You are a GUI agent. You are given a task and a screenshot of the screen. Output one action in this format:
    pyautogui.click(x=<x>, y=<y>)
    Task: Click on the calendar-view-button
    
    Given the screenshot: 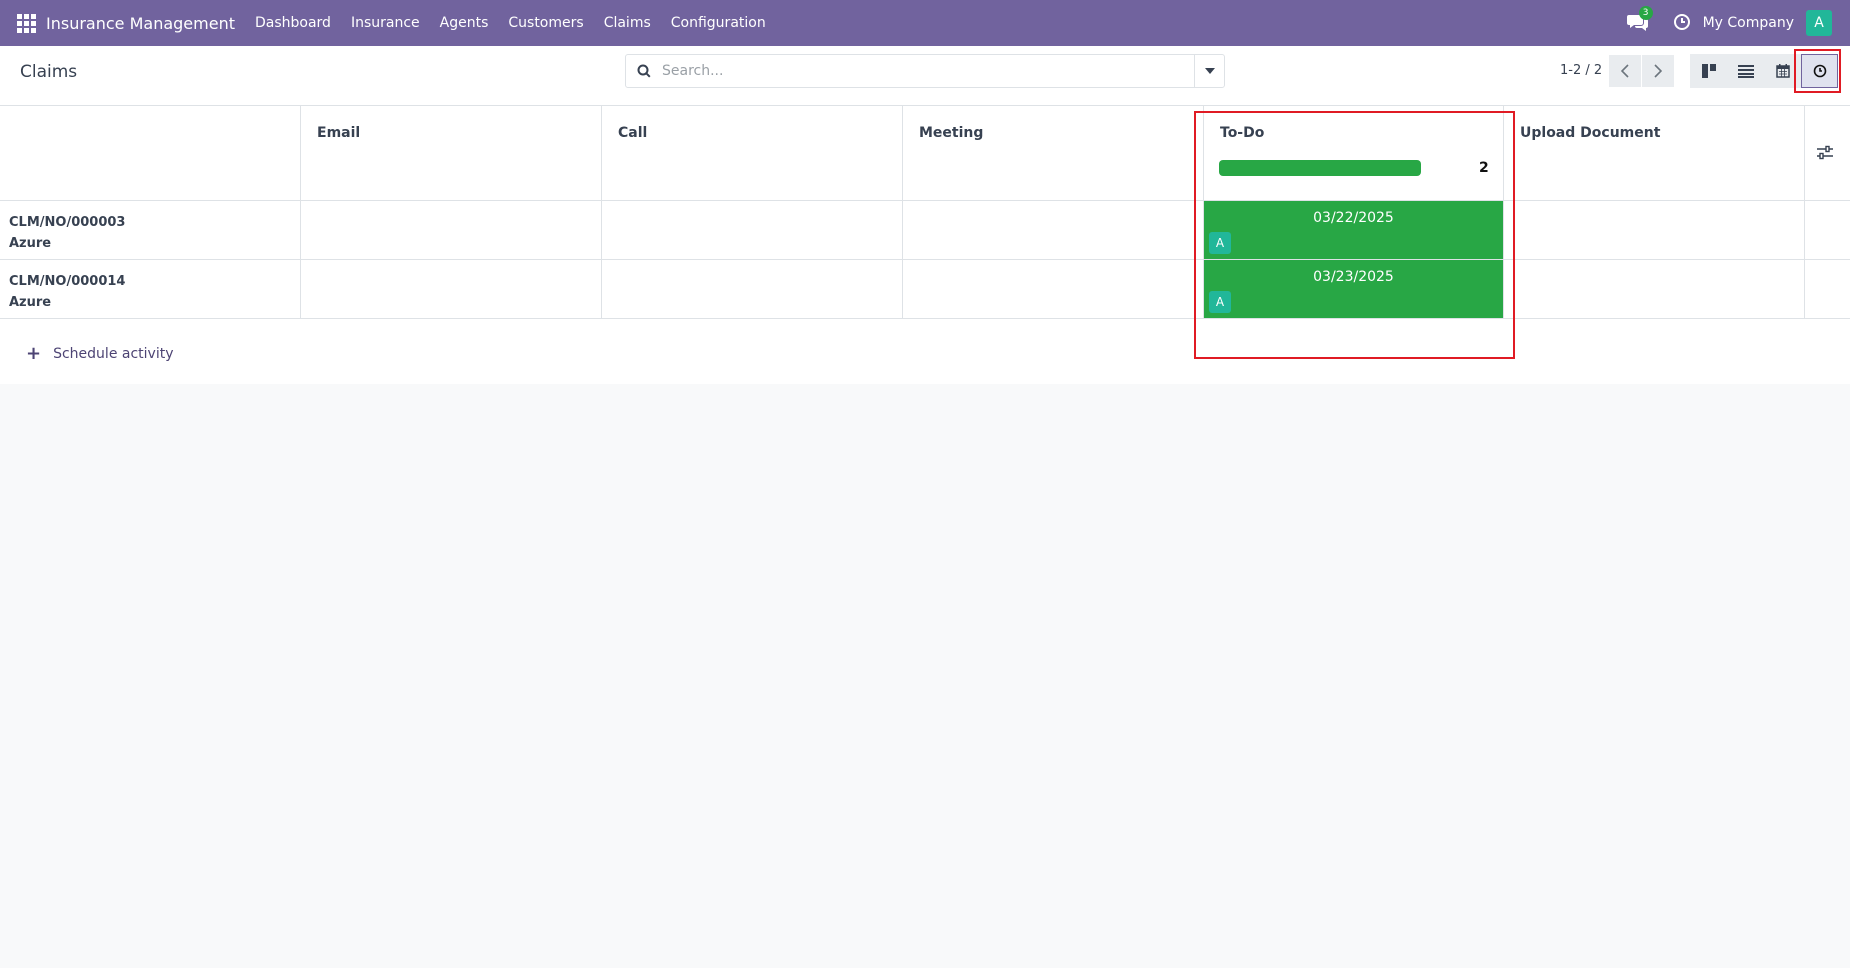 What is the action you would take?
    pyautogui.click(x=1782, y=71)
    